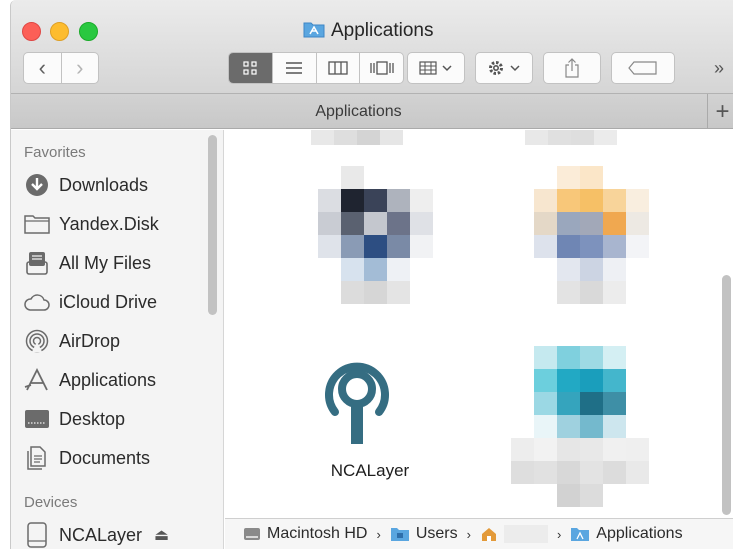 The image size is (733, 549). I want to click on tab-bar: Applications +, so click(372, 111).